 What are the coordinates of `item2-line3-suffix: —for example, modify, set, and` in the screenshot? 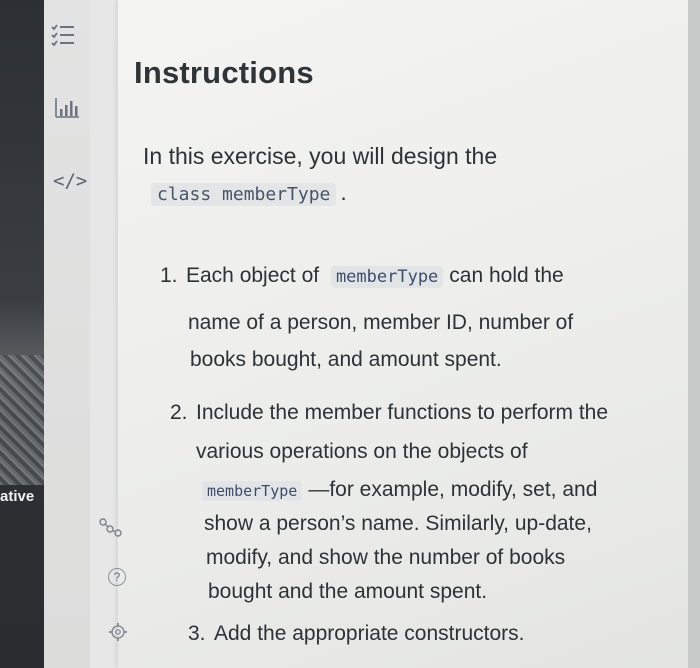 It's located at (453, 489).